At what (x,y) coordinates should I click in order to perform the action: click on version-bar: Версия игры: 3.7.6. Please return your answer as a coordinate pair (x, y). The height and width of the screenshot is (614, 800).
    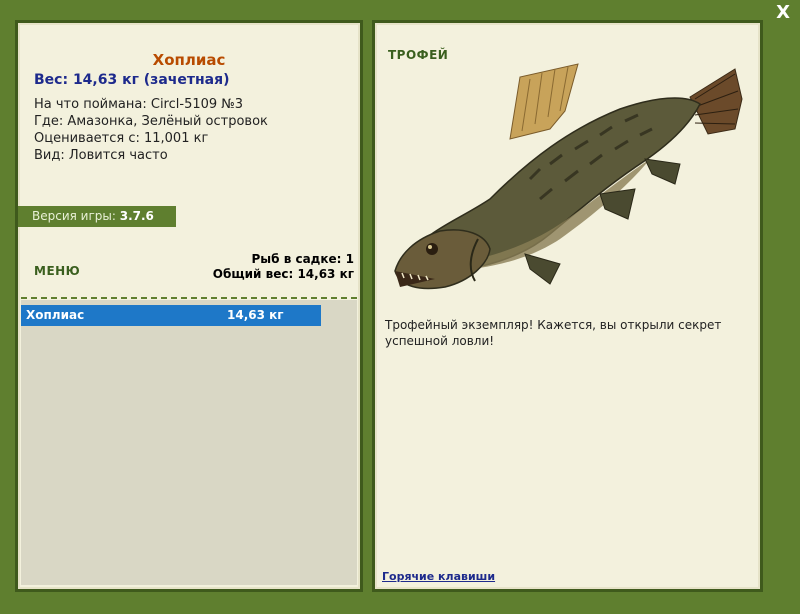
    Looking at the image, I should click on (97, 216).